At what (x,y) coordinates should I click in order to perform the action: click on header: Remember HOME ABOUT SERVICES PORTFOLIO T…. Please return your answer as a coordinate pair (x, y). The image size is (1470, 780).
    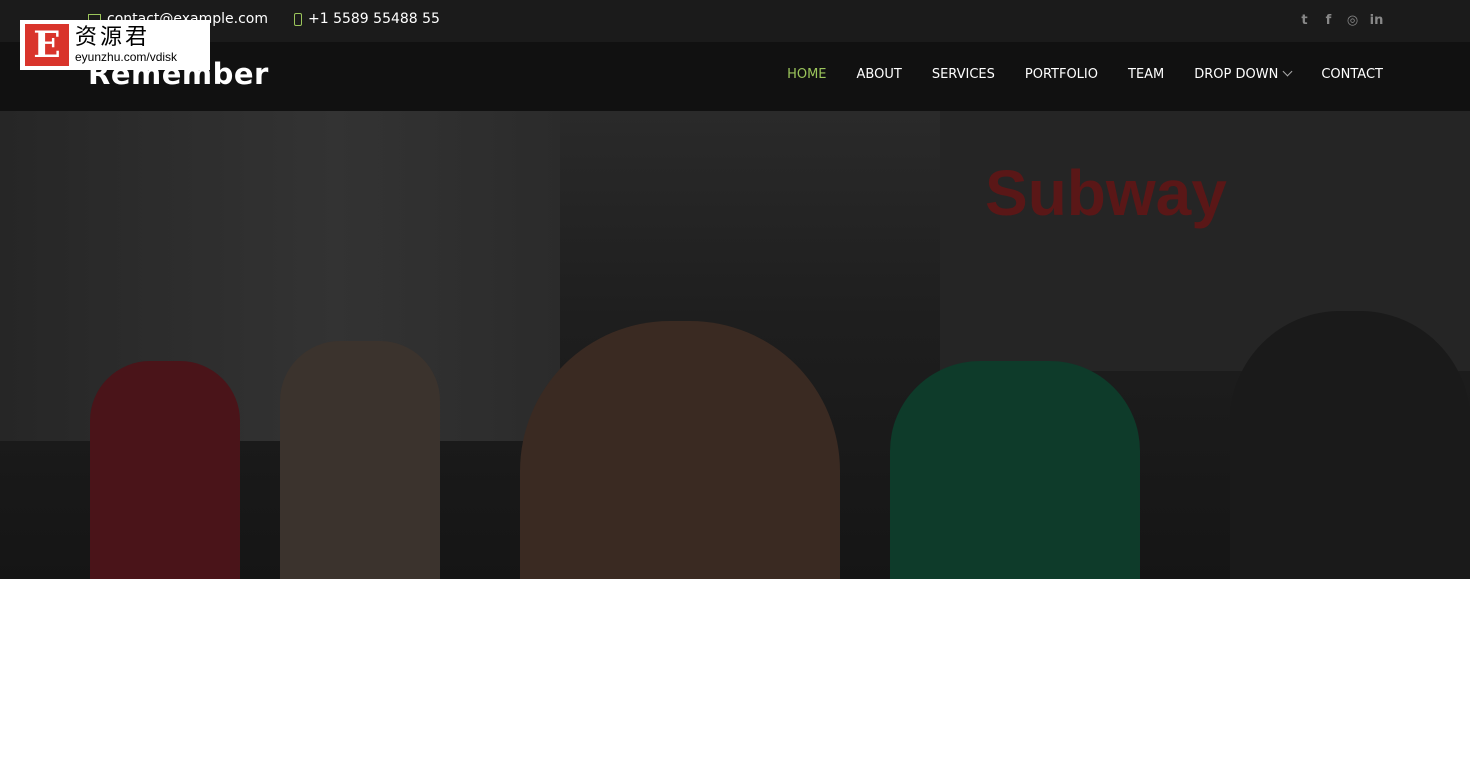
    Looking at the image, I should click on (735, 76).